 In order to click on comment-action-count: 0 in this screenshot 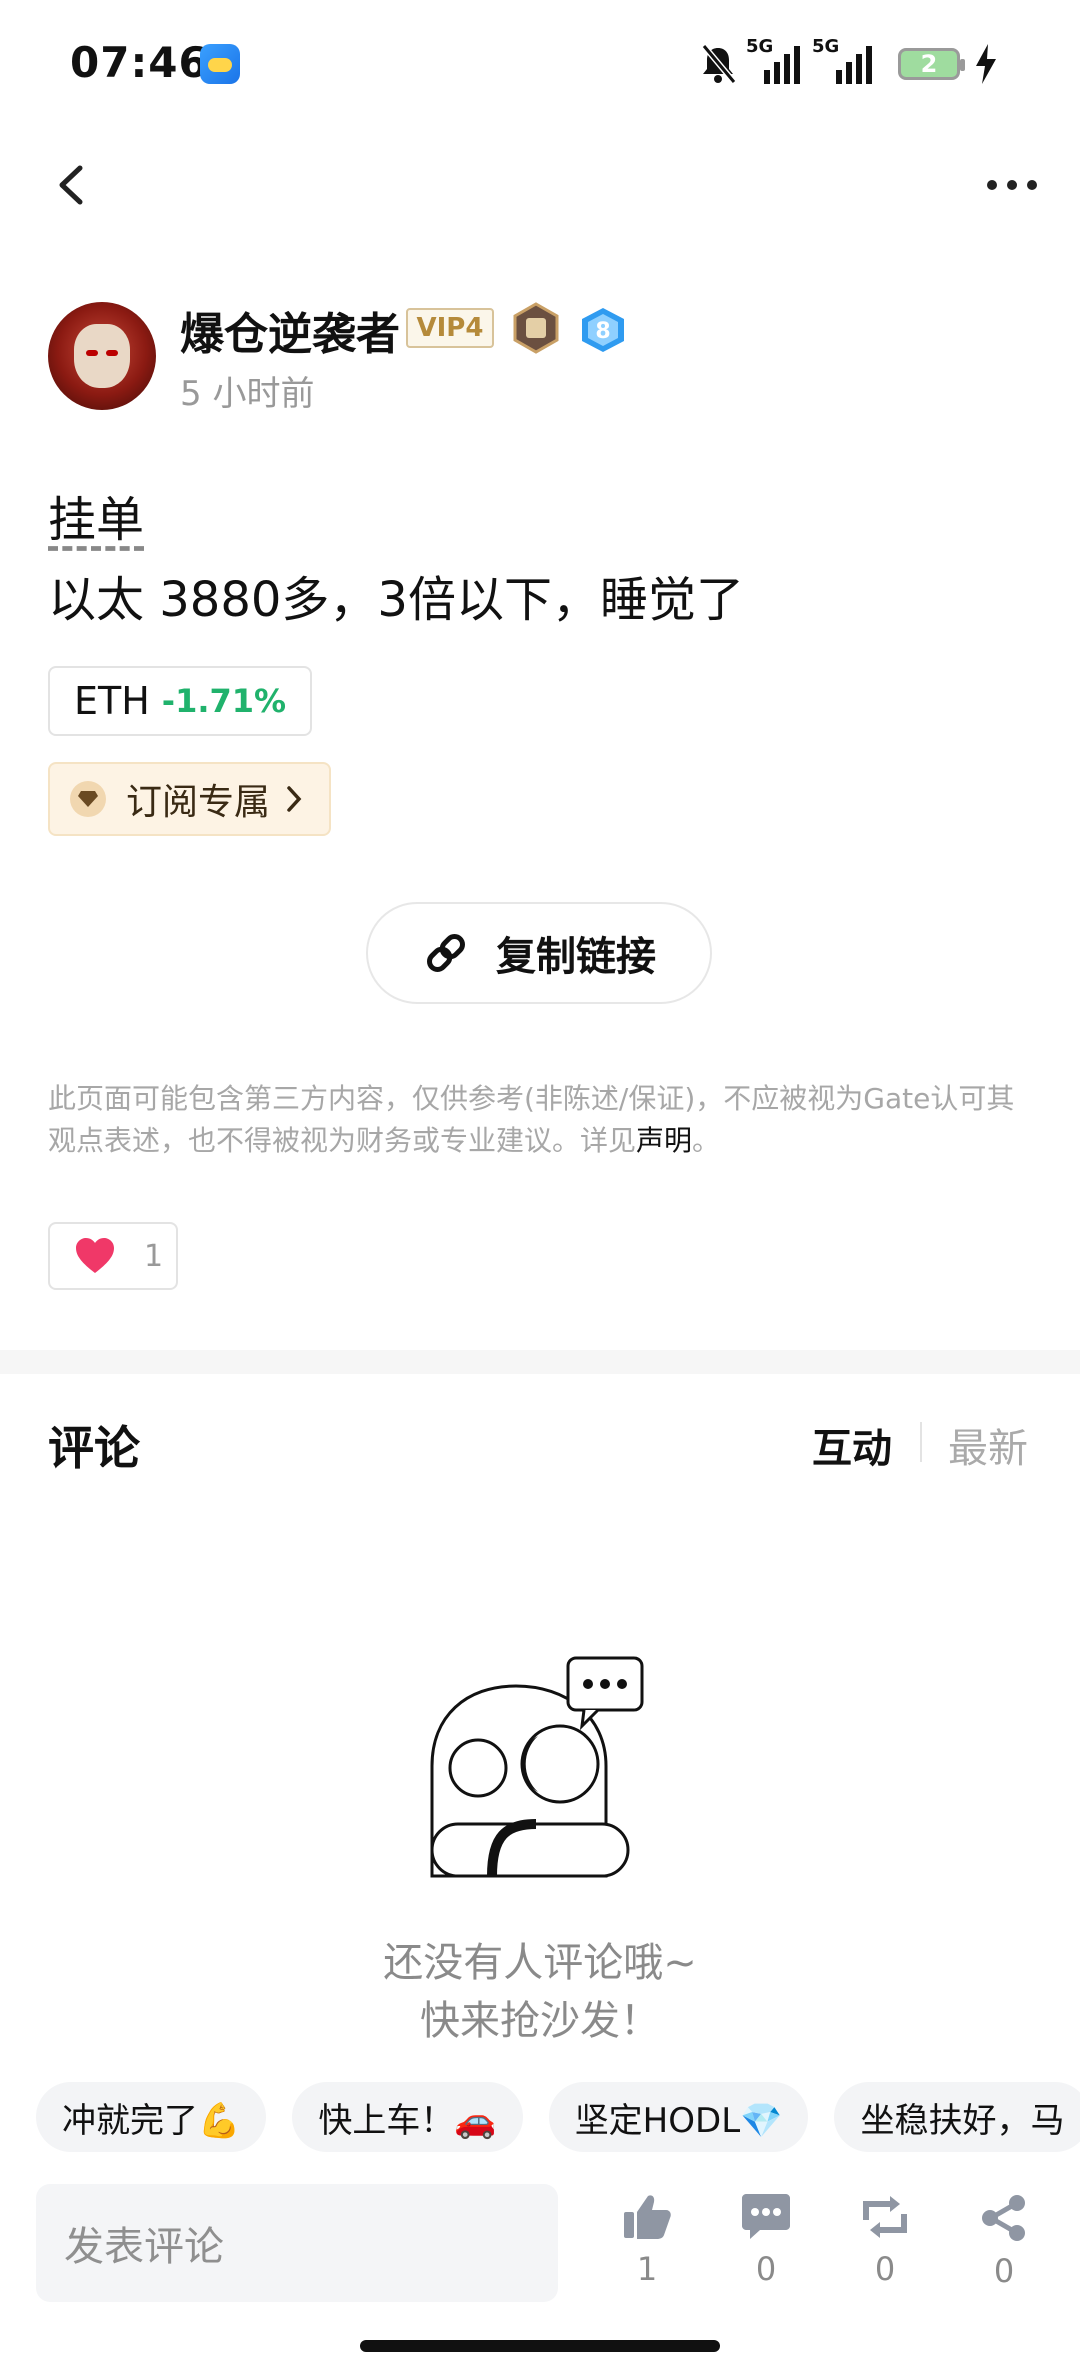, I will do `click(766, 2269)`.